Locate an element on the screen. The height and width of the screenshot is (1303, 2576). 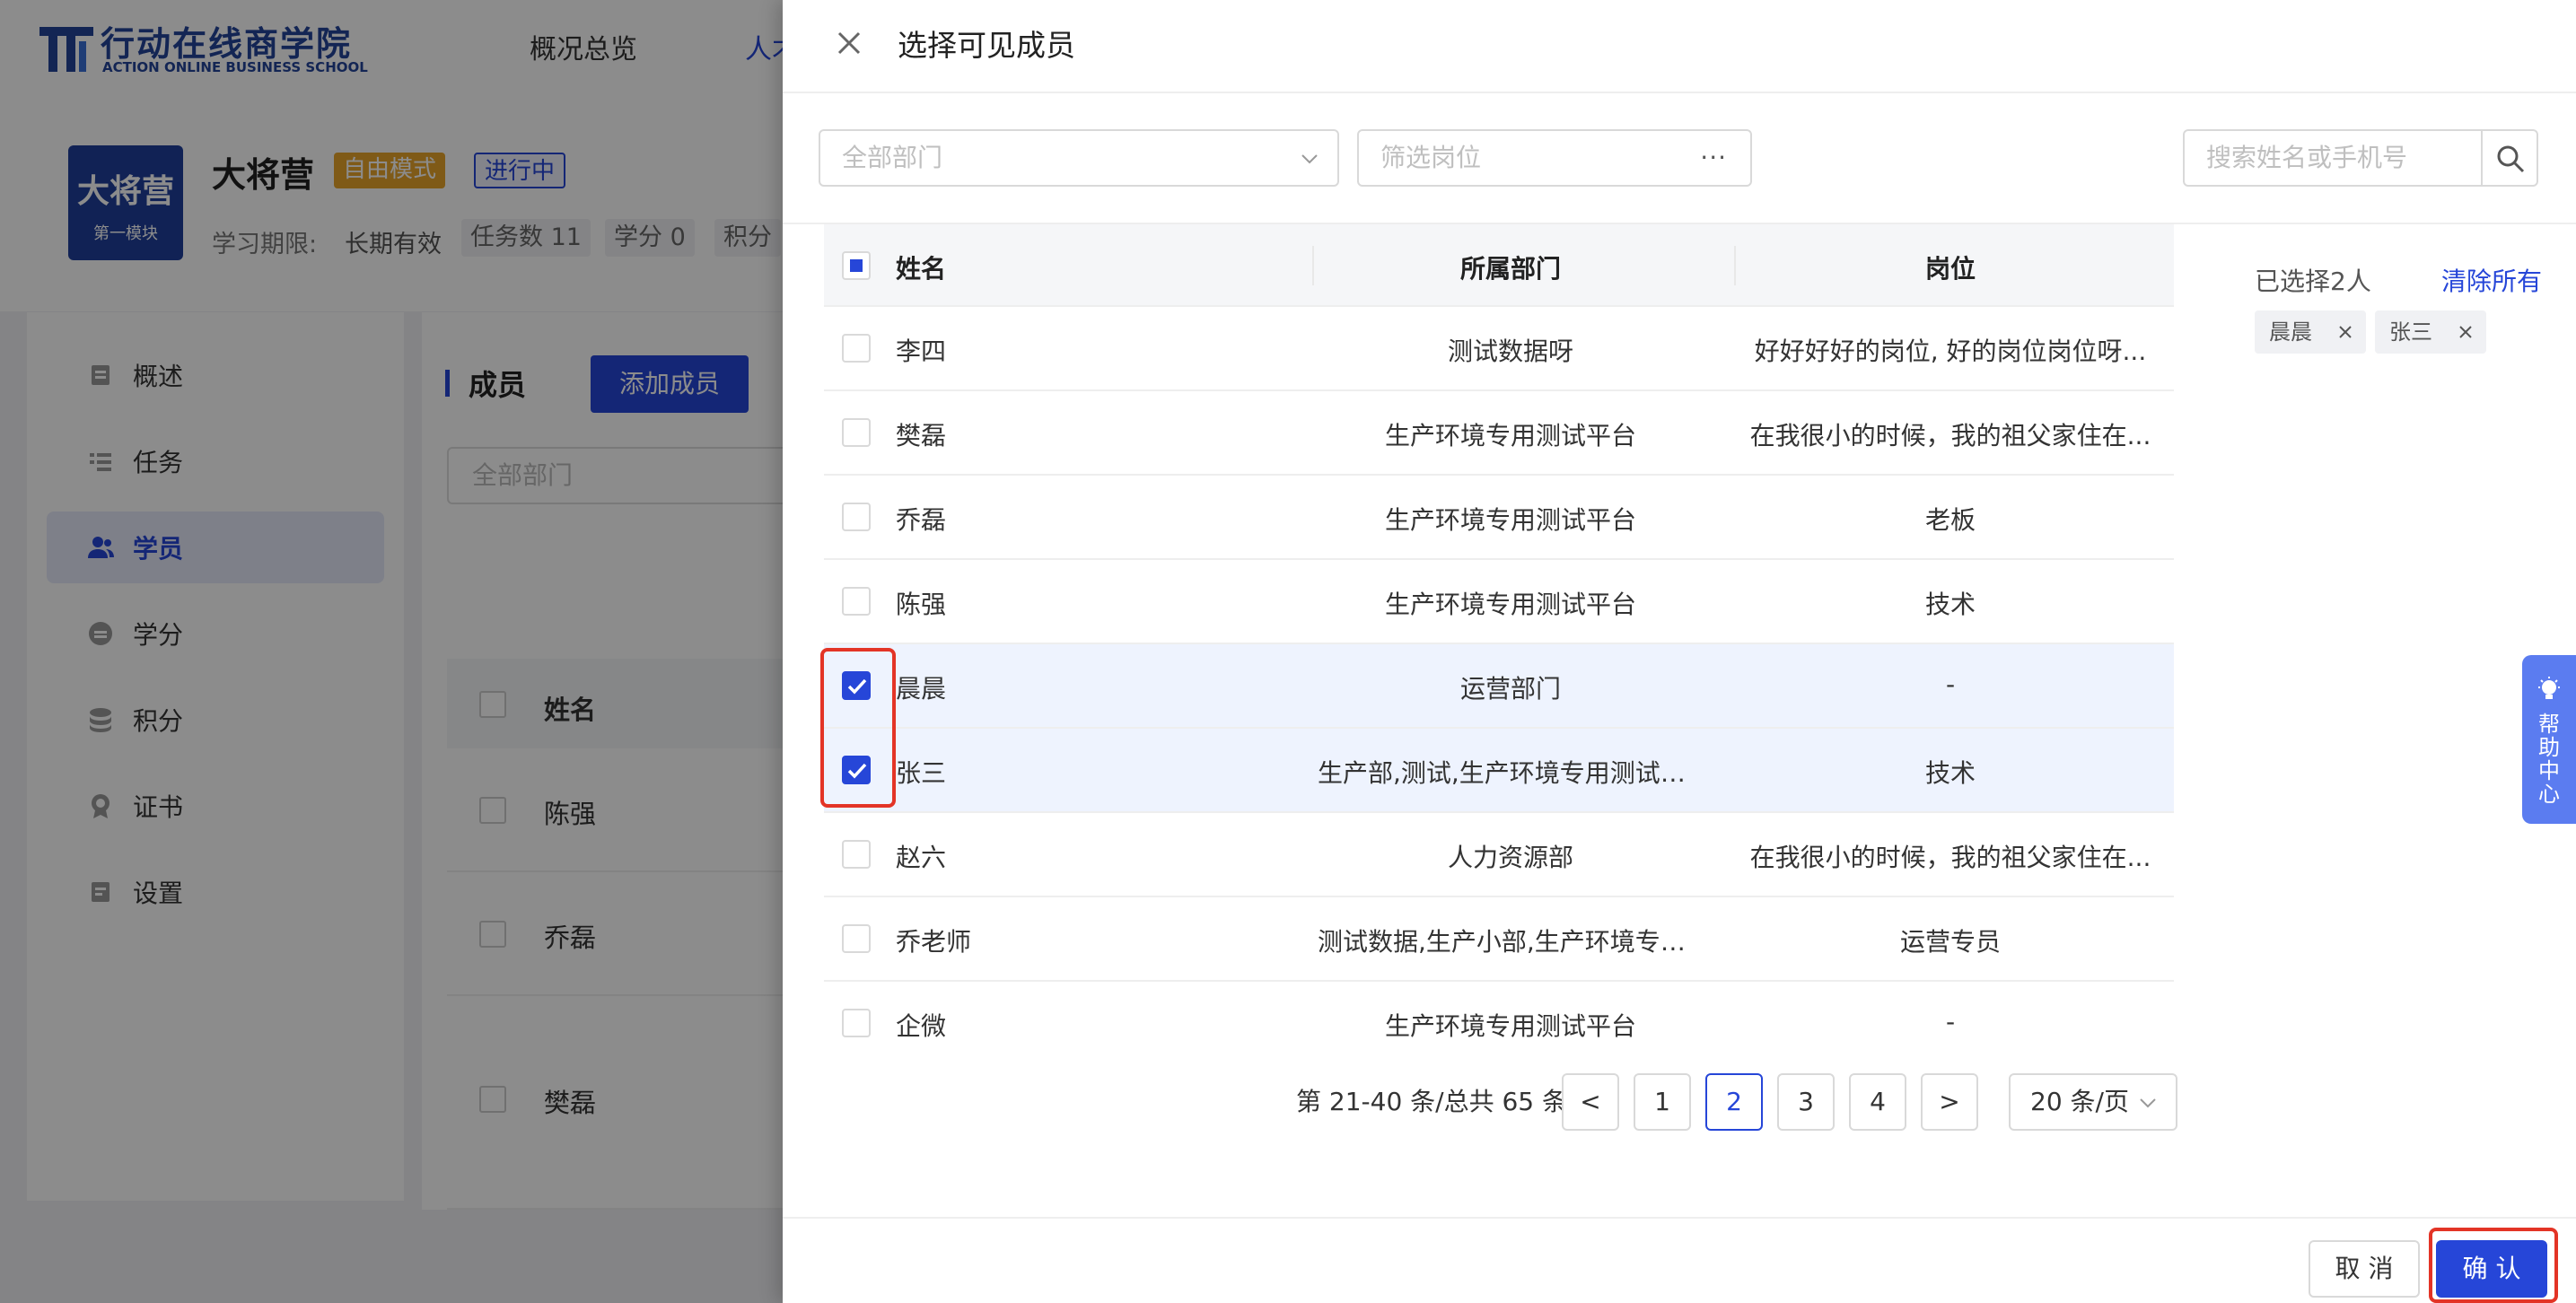
next-page-button: > is located at coordinates (1949, 1102).